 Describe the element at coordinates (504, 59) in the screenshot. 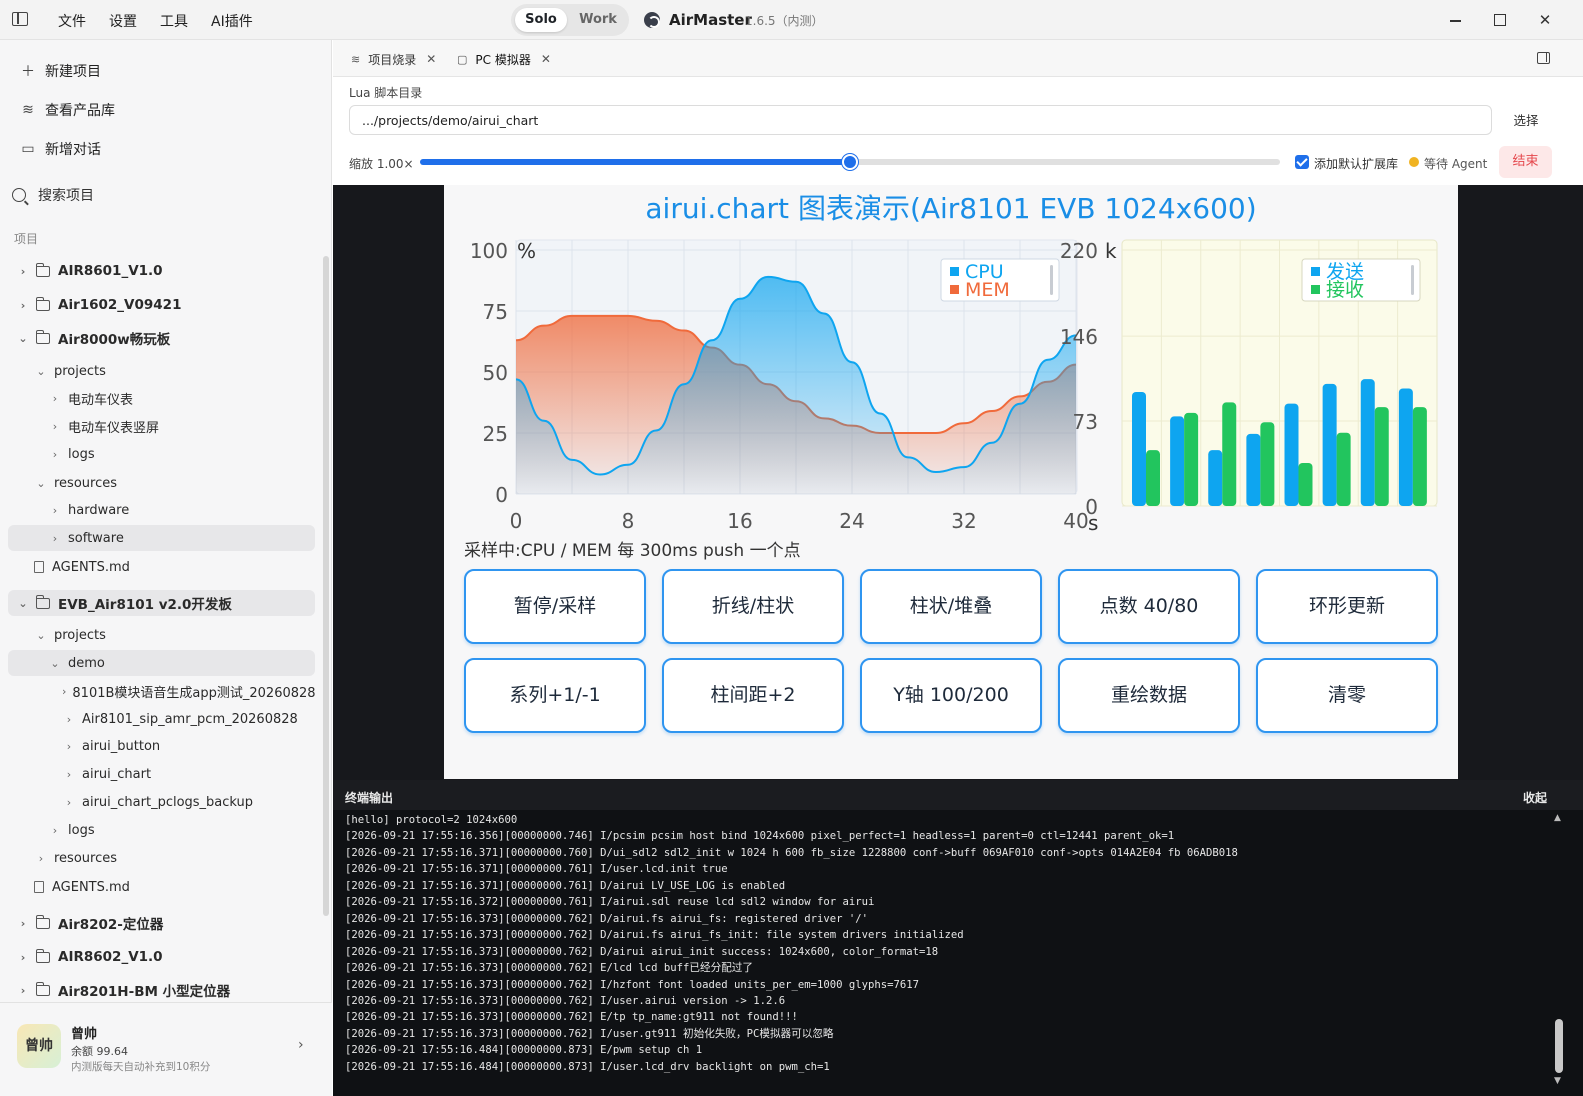

I see `tab-pc-simulator: ▢ PC 模拟器 ✕` at that location.